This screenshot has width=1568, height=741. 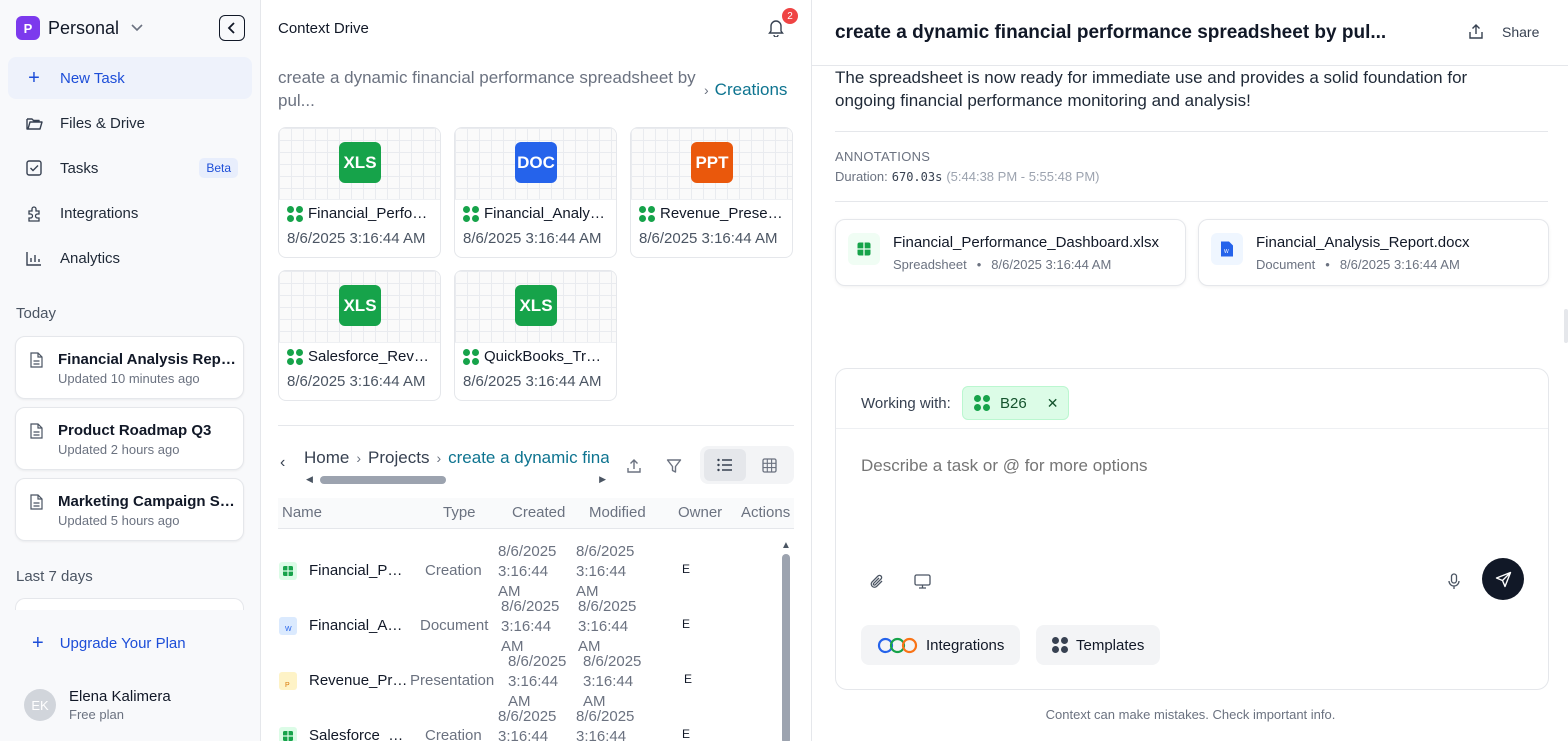 I want to click on duration-range: (5:44:38 PM - 5:55:48 PM), so click(x=1023, y=176).